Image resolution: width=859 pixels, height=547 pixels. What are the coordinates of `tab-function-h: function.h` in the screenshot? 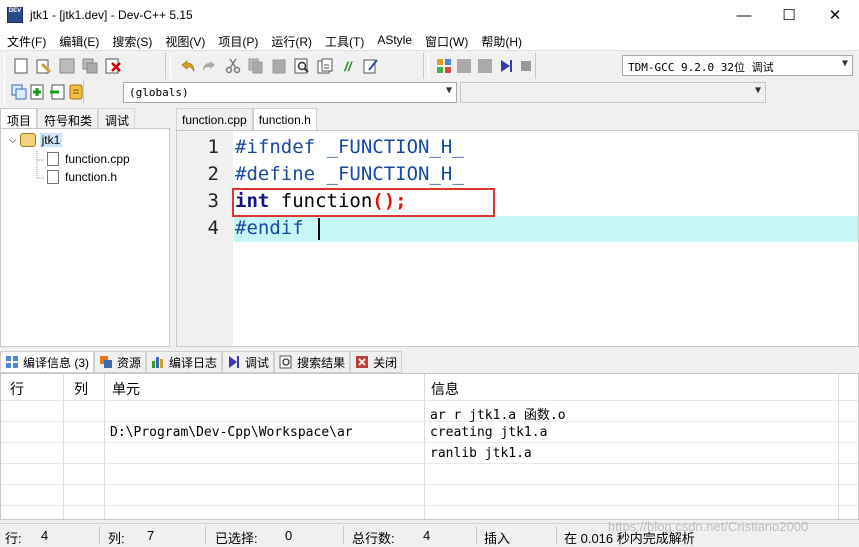 It's located at (284, 119).